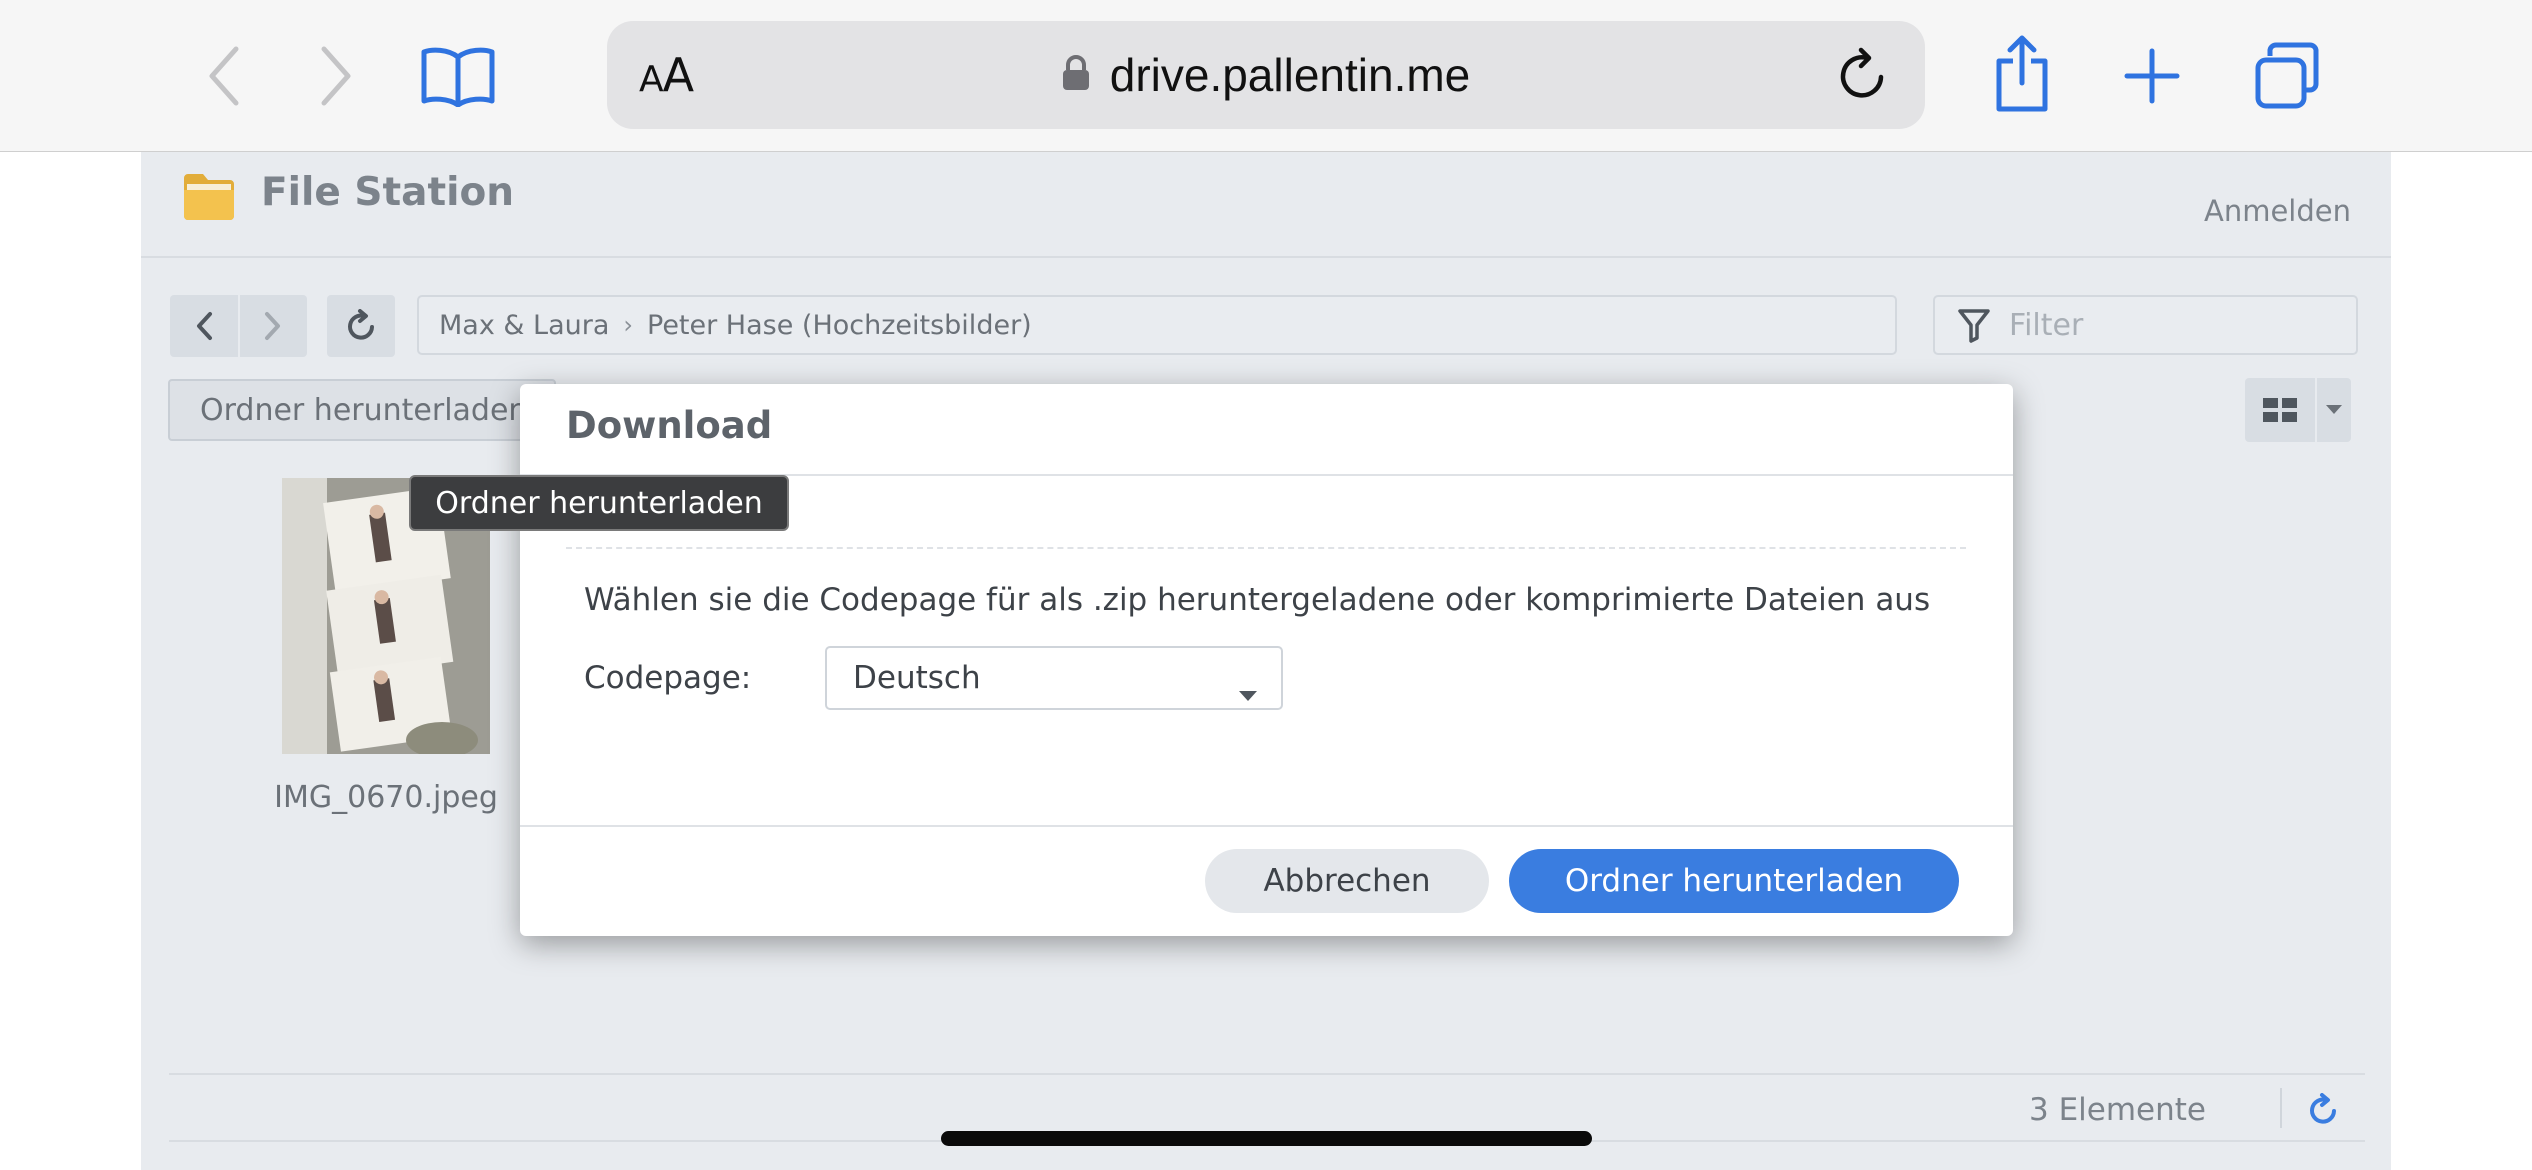 Image resolution: width=2532 pixels, height=1170 pixels. Describe the element at coordinates (2117, 1110) in the screenshot. I see `item-count: 3 Elemente` at that location.